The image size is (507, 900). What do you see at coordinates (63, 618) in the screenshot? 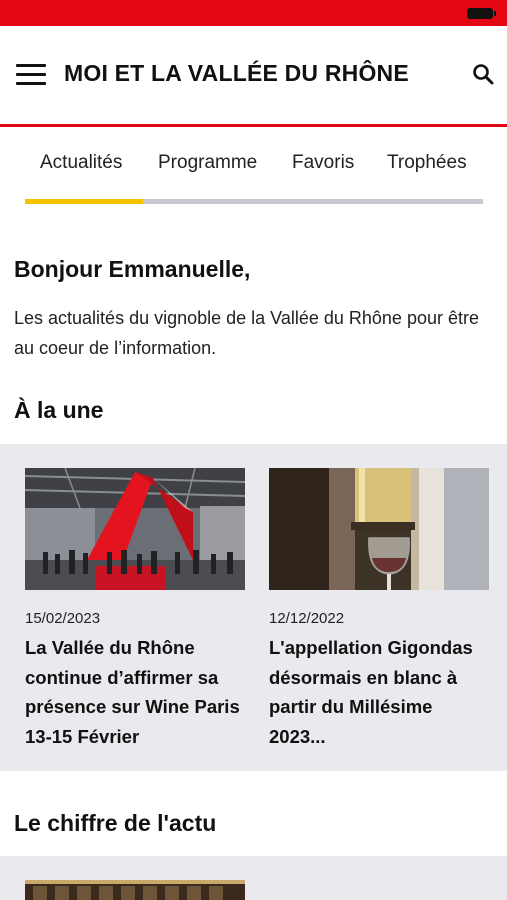
I see `news-date: 15/02/2023` at bounding box center [63, 618].